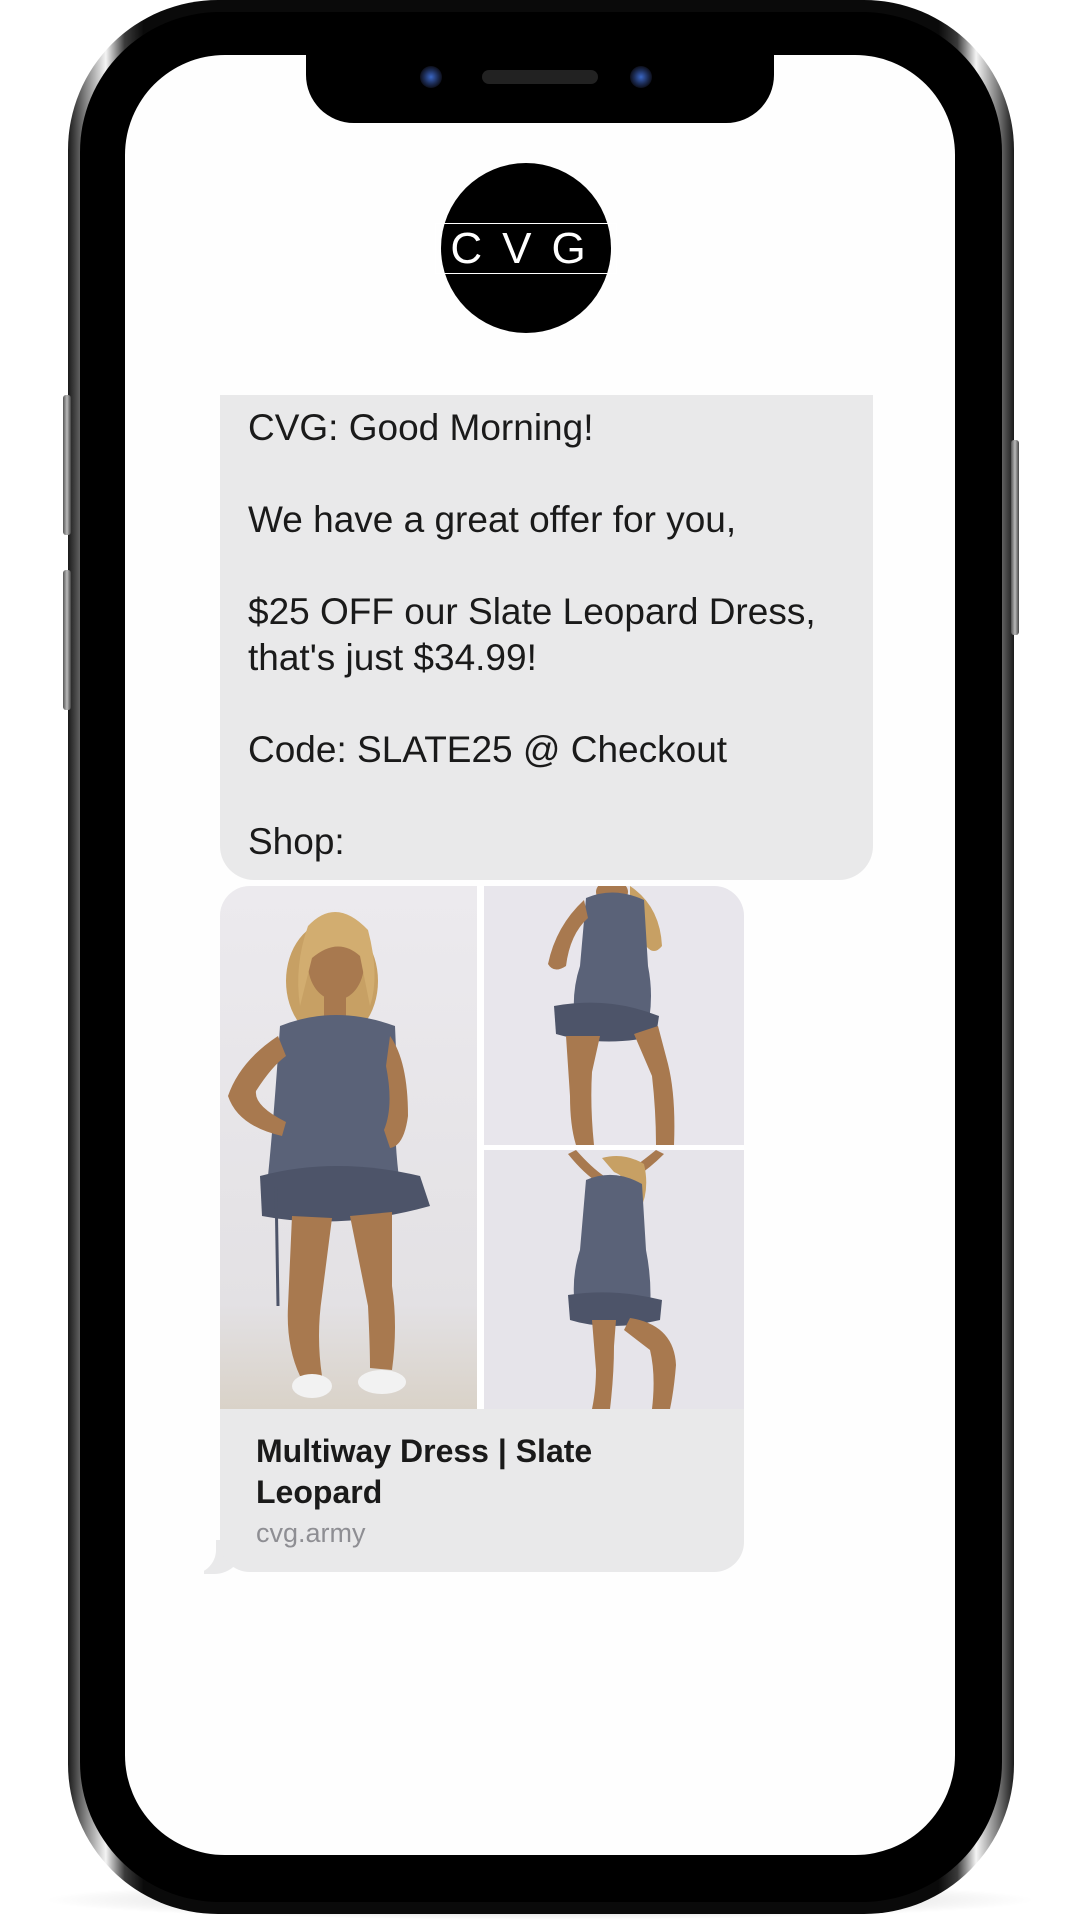 The width and height of the screenshot is (1080, 1920). What do you see at coordinates (532, 611) in the screenshot?
I see `message-line: $25 OFF our Slate Leopard Dress,` at bounding box center [532, 611].